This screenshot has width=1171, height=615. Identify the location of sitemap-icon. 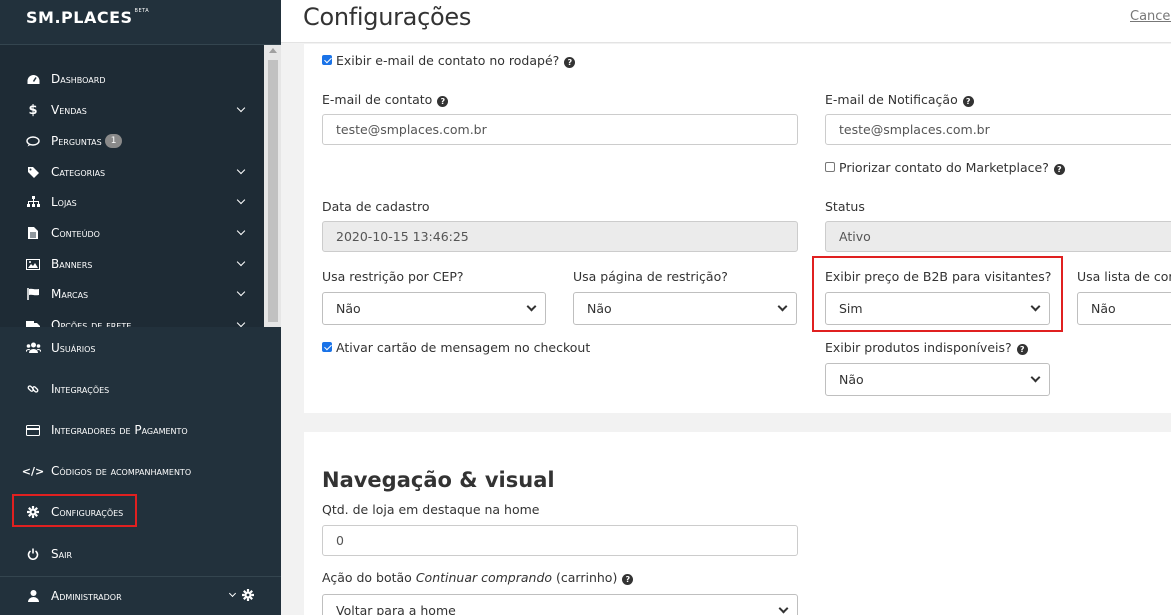
(33, 202).